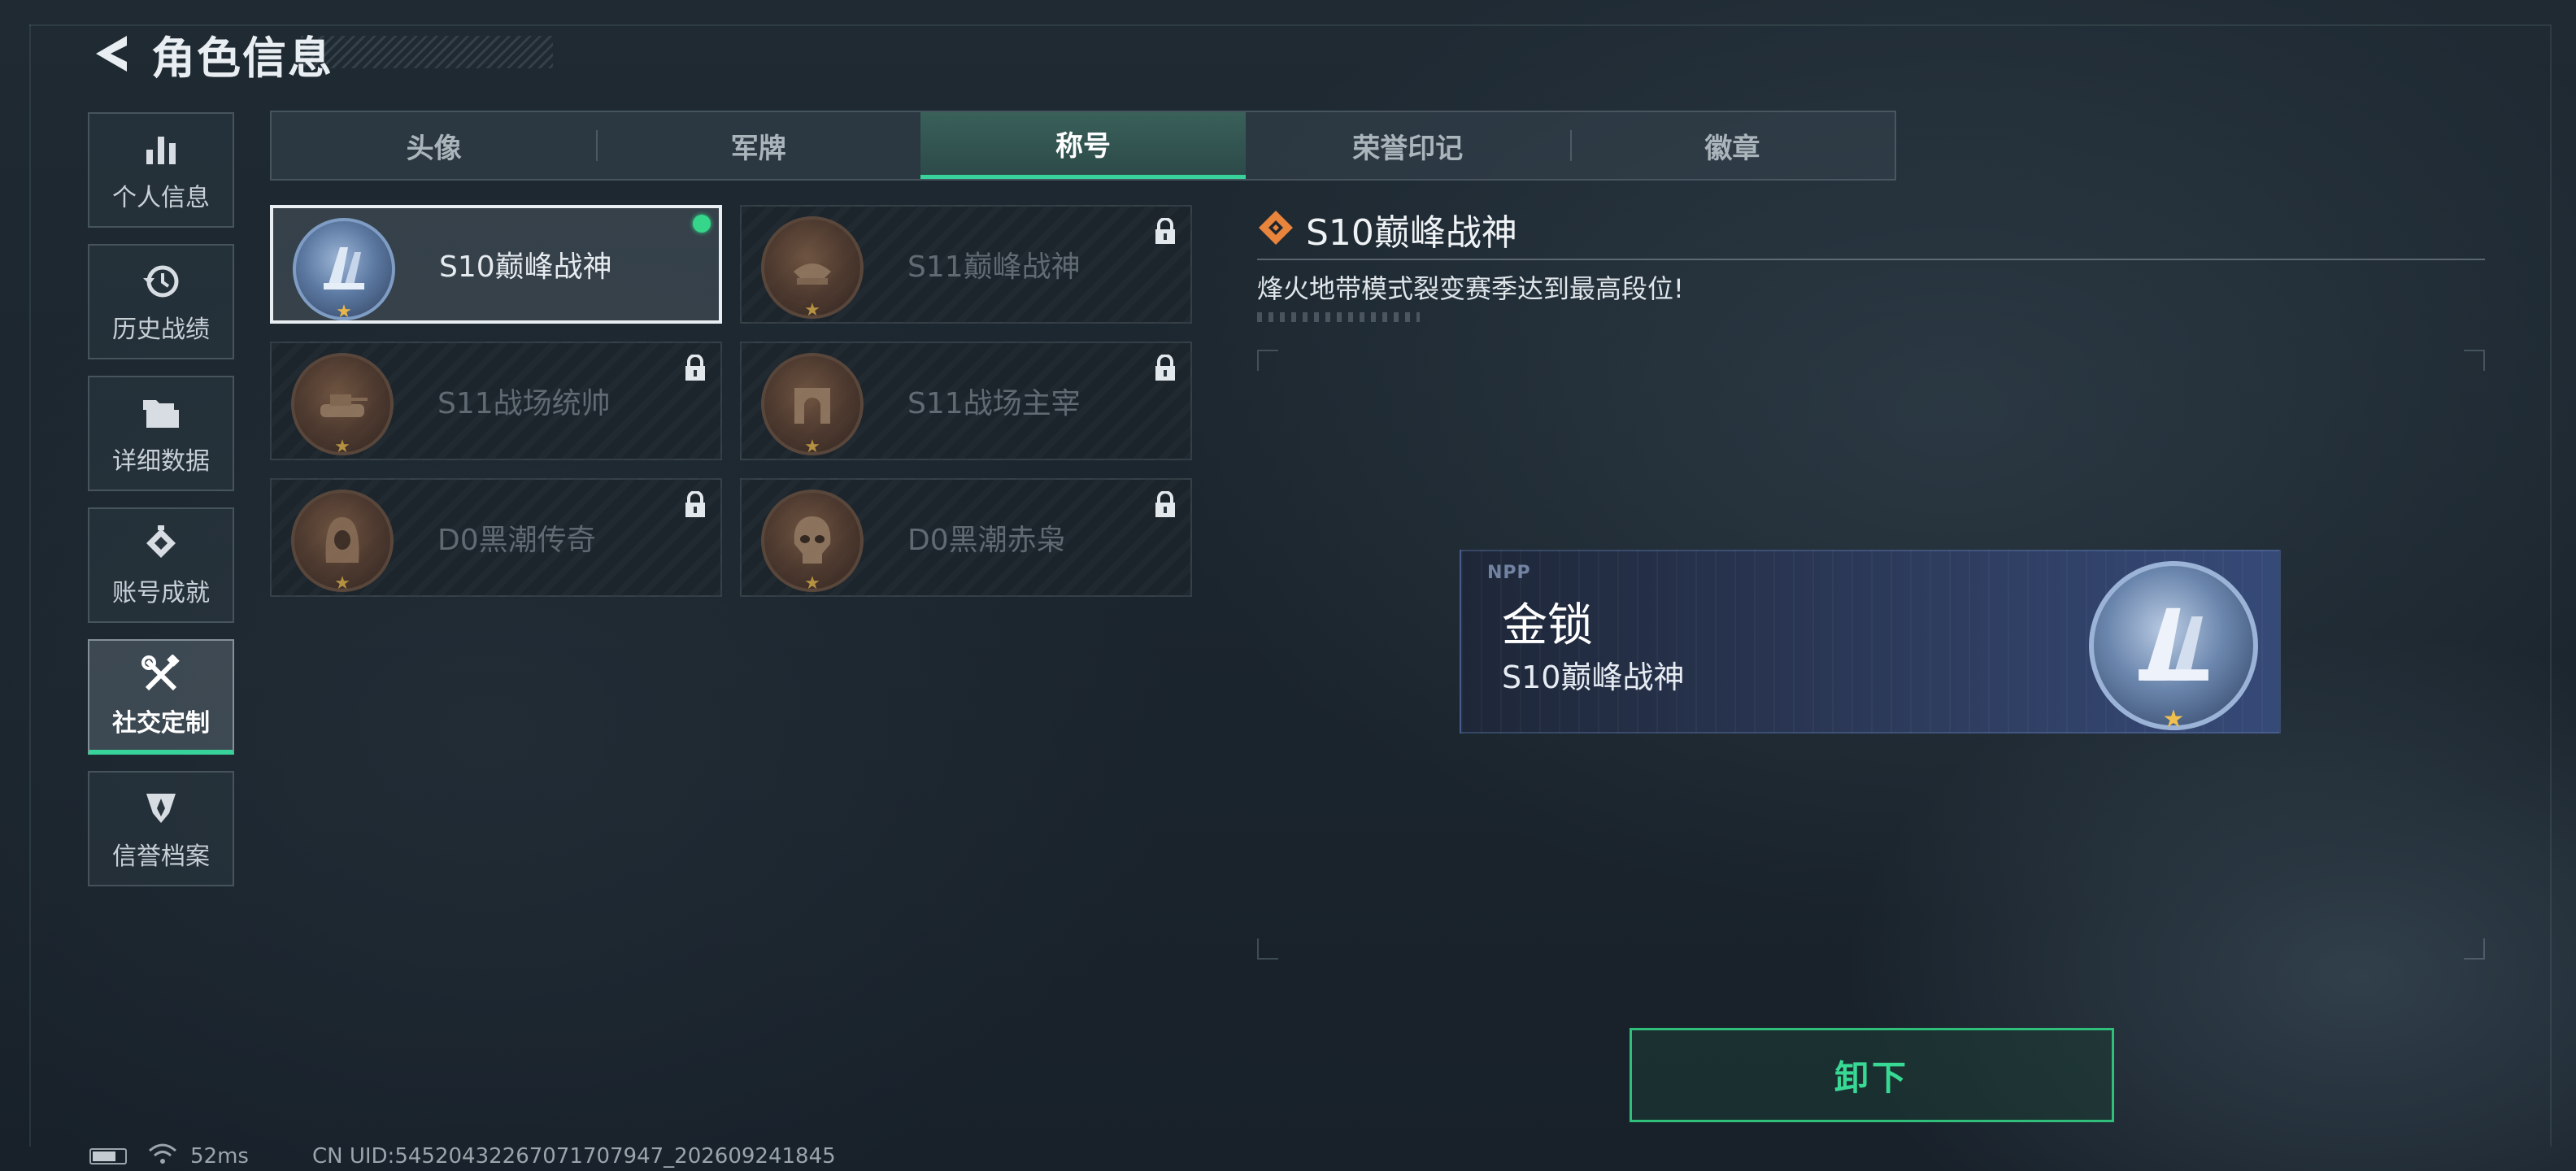  I want to click on detail-header: S10巅峰战神, so click(1387, 229).